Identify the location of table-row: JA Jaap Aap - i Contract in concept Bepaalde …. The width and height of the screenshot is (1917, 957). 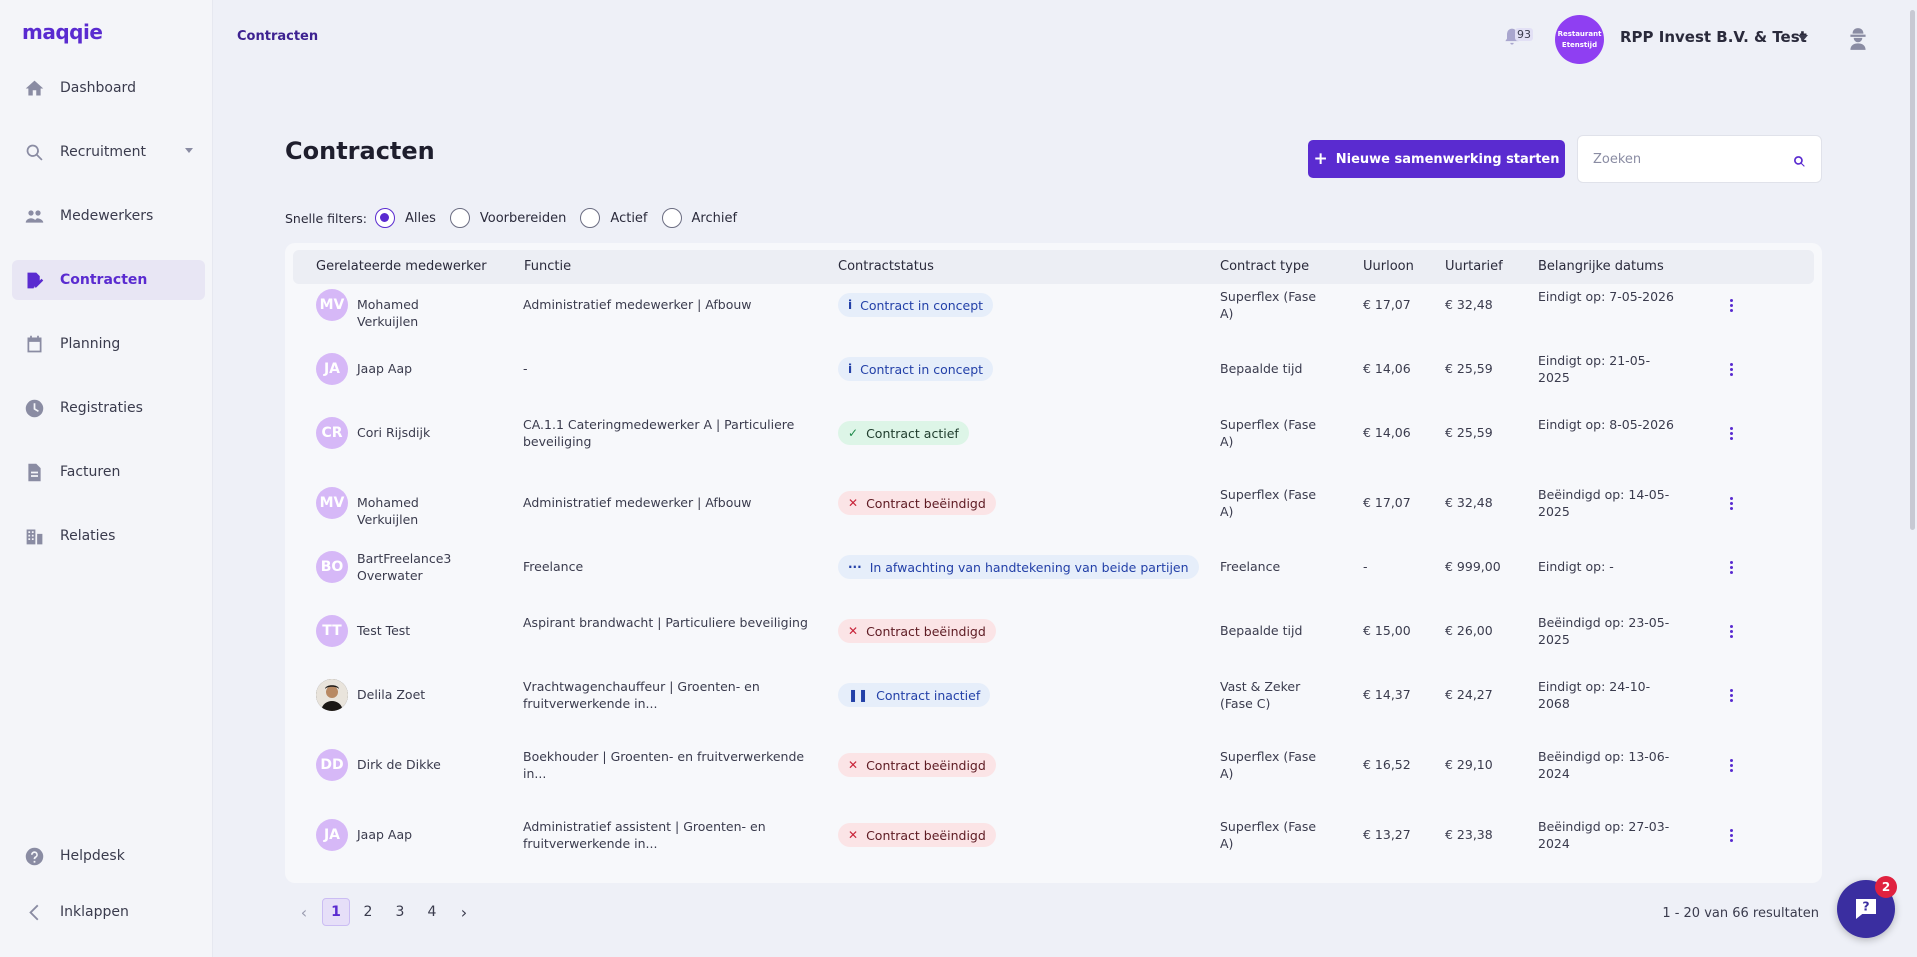
(1053, 369).